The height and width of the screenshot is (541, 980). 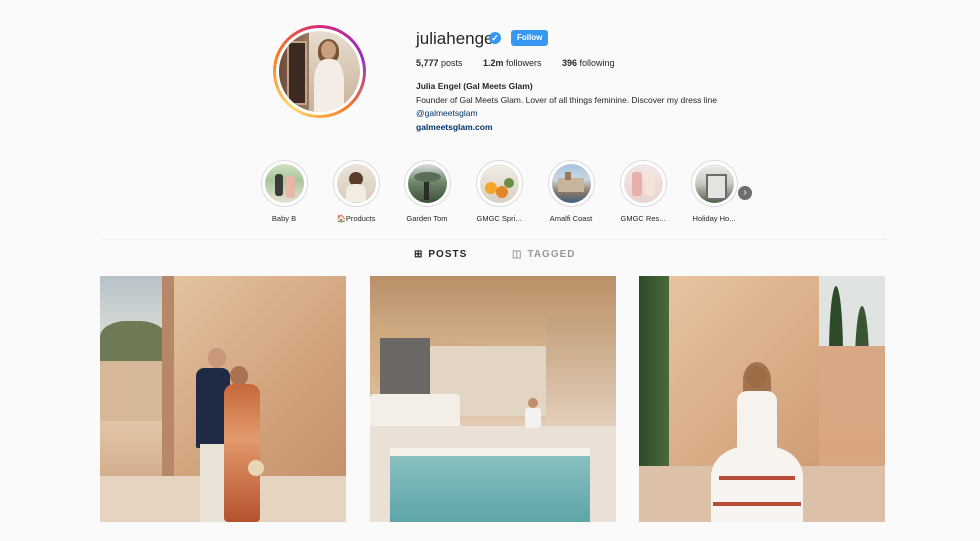 What do you see at coordinates (427, 63) in the screenshot?
I see `stat-posts-value: 5,777` at bounding box center [427, 63].